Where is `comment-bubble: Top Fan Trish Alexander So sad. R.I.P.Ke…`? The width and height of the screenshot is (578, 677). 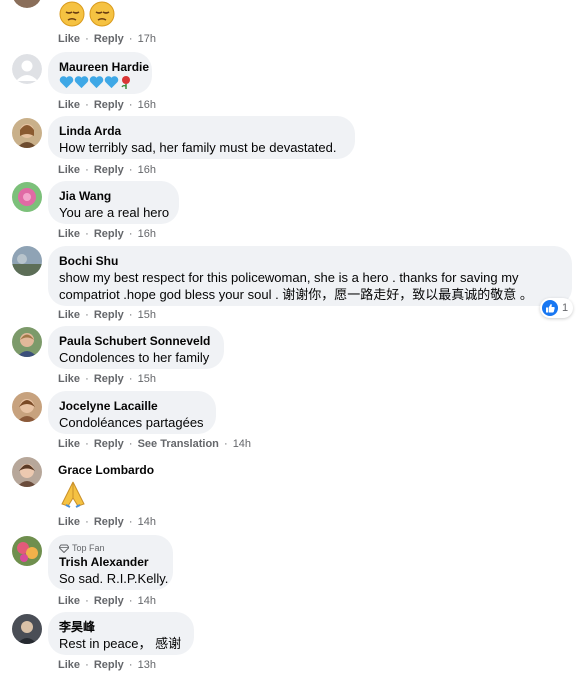
comment-bubble: Top Fan Trish Alexander So sad. R.I.P.Ke… is located at coordinates (110, 562).